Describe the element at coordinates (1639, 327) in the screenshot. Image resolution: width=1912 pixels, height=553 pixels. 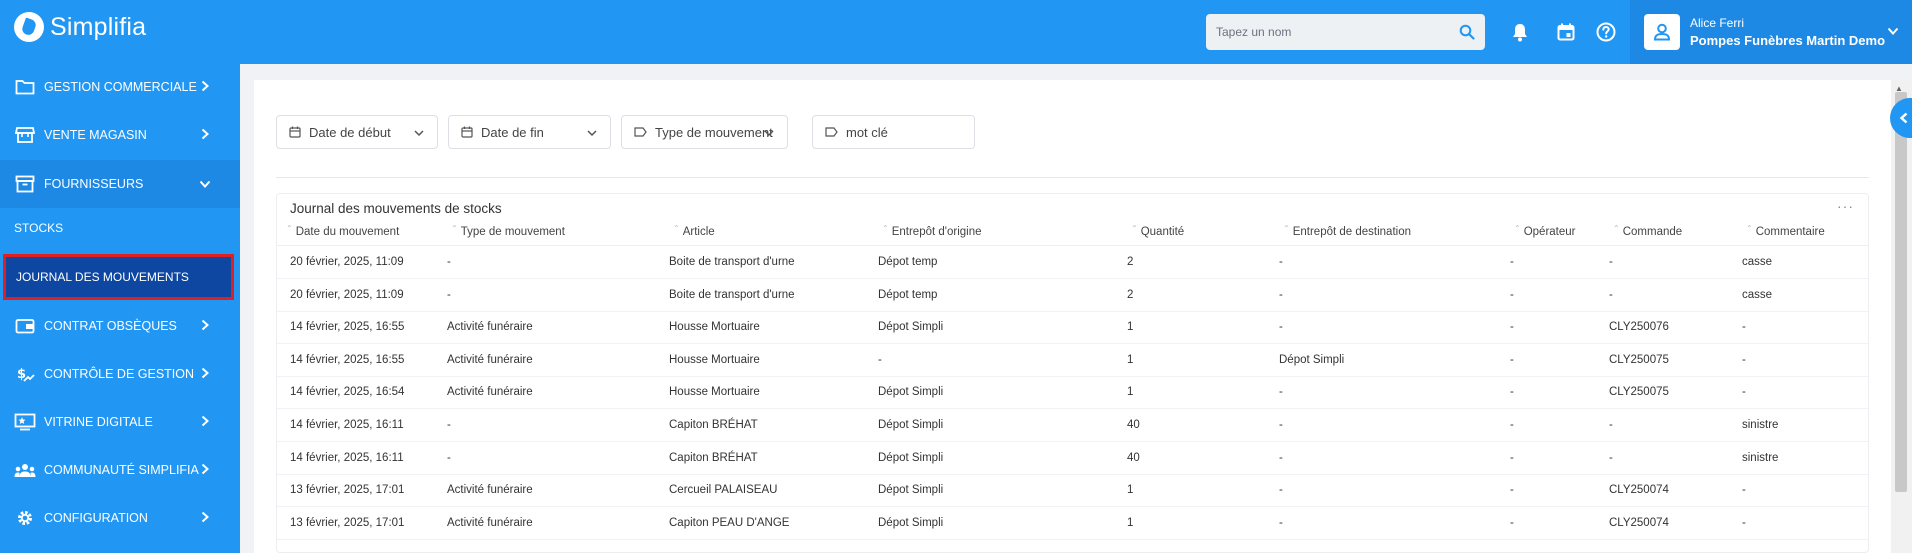
I see `table-cell: CLY250076` at that location.